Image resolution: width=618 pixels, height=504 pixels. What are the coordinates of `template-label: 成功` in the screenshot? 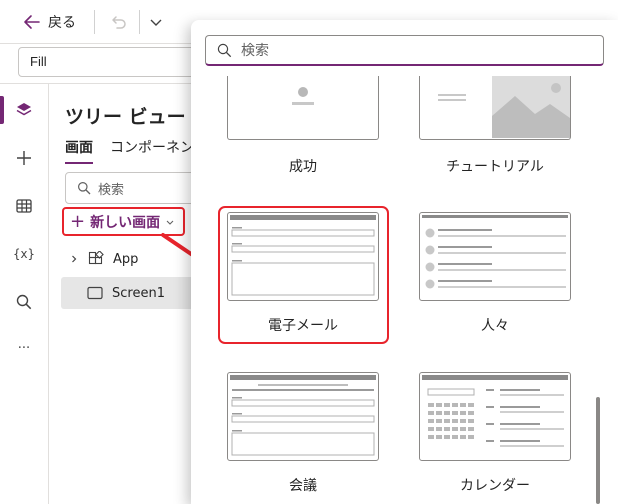 It's located at (303, 167).